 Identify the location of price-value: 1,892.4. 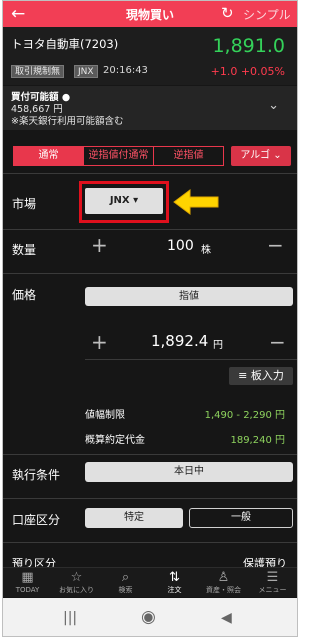
(179, 341).